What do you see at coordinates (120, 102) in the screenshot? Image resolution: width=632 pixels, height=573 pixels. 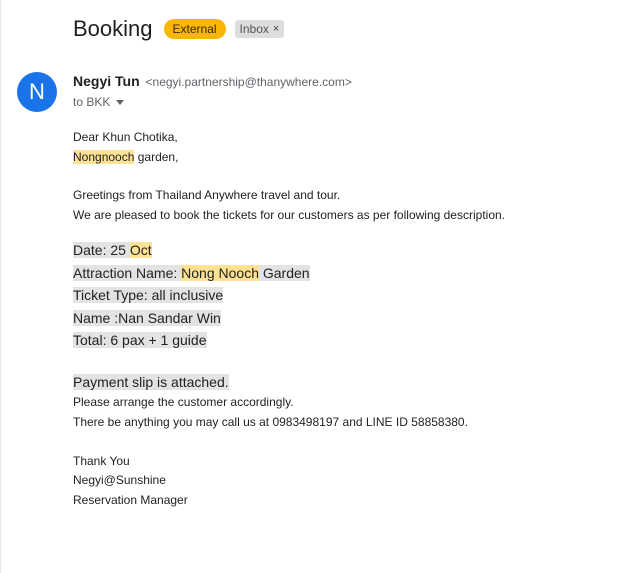 I see `chevron-down-icon` at bounding box center [120, 102].